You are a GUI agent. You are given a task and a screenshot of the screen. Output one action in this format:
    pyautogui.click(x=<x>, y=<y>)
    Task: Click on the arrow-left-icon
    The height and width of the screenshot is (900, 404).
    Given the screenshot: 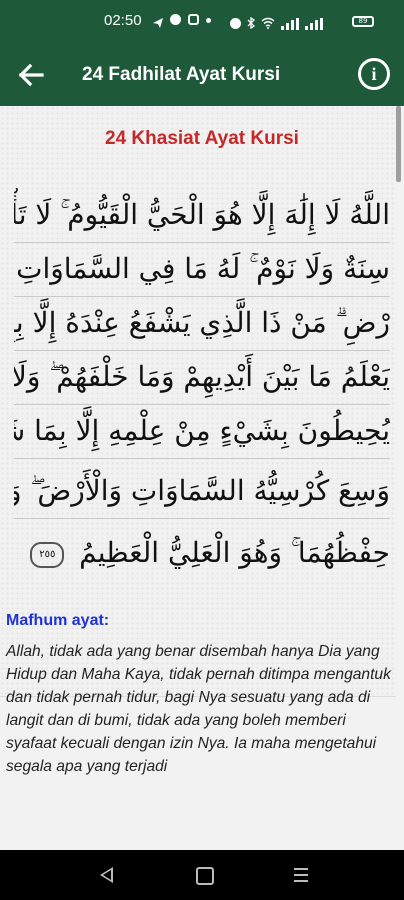 What is the action you would take?
    pyautogui.click(x=31, y=75)
    